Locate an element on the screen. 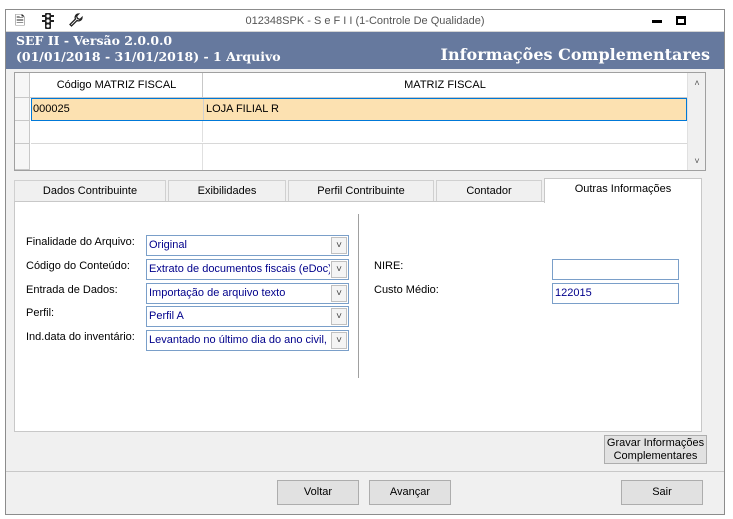 This screenshot has width=733, height=519. tab-perfil-contribuinte: Perfil Contribuinte is located at coordinates (361, 191).